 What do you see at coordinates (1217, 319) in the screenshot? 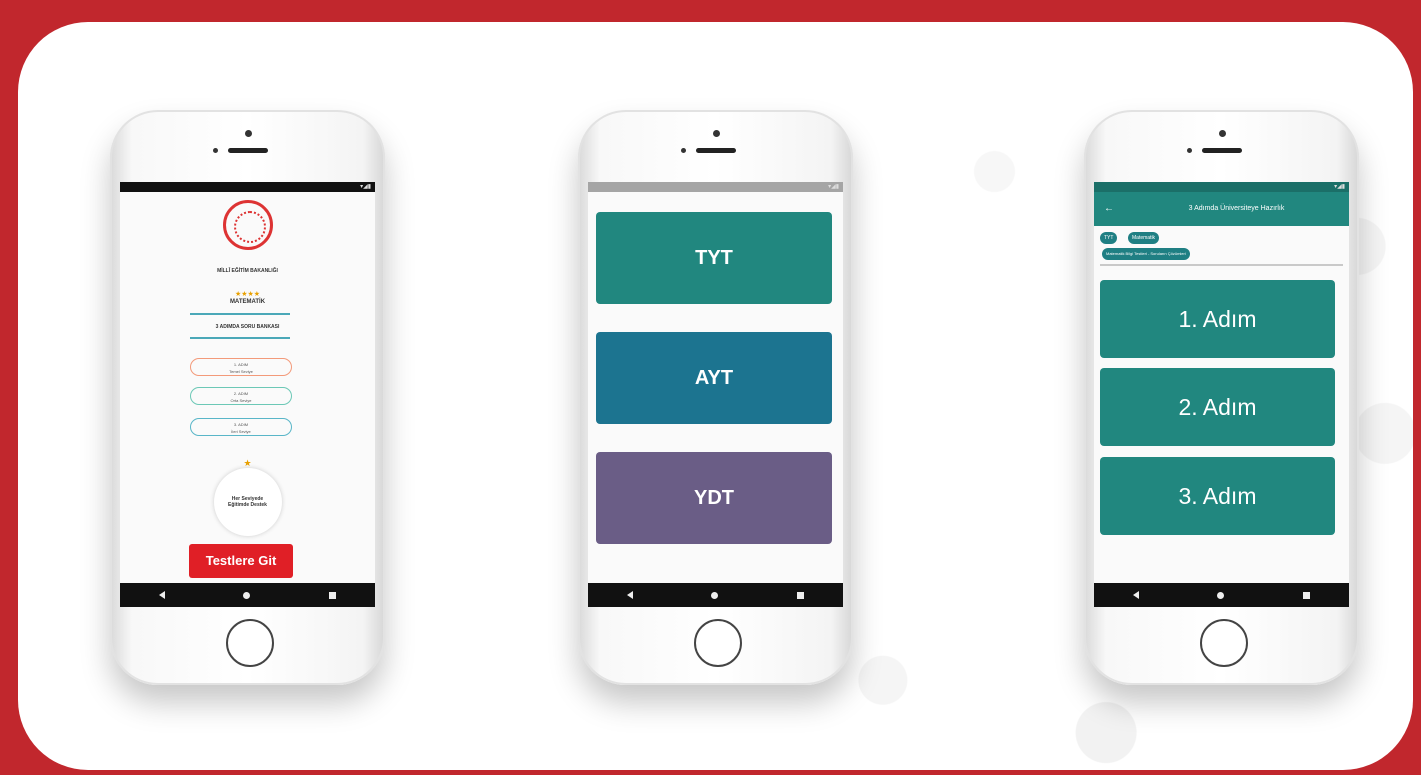
I see `step-1-button: 1. Adım` at bounding box center [1217, 319].